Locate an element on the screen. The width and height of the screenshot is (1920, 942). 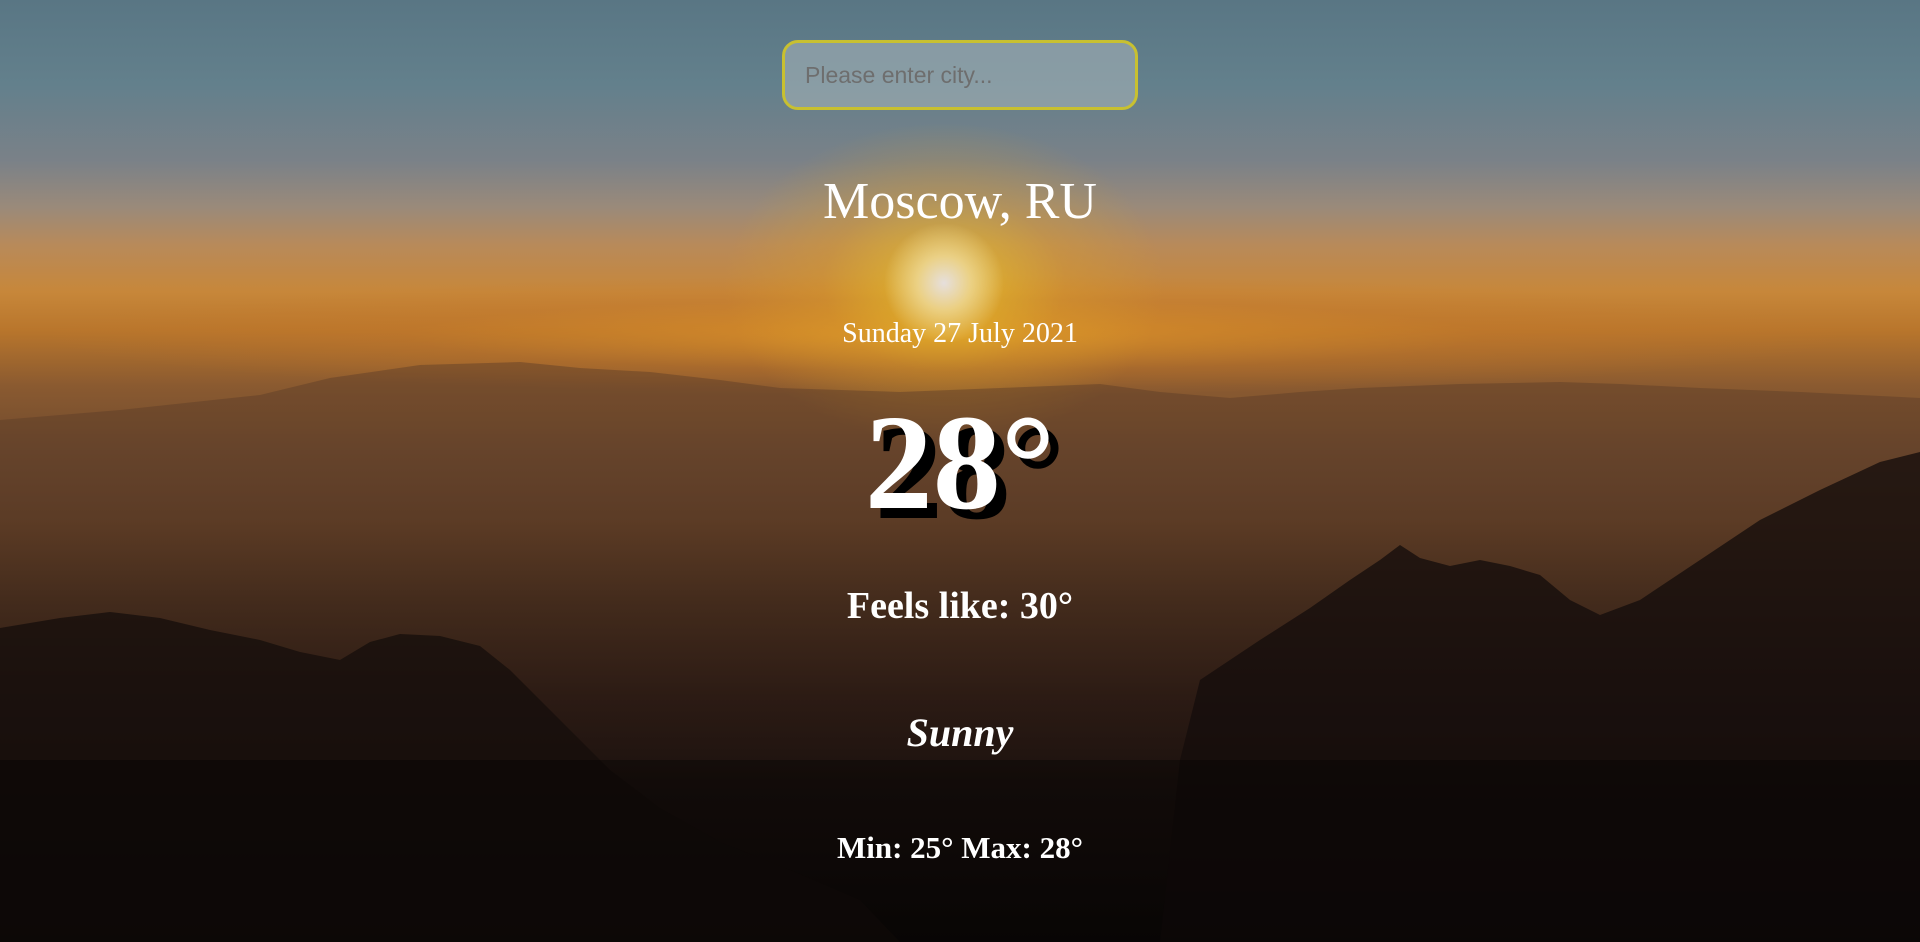
feels-like-temperature: Feels like: 30° is located at coordinates (960, 606).